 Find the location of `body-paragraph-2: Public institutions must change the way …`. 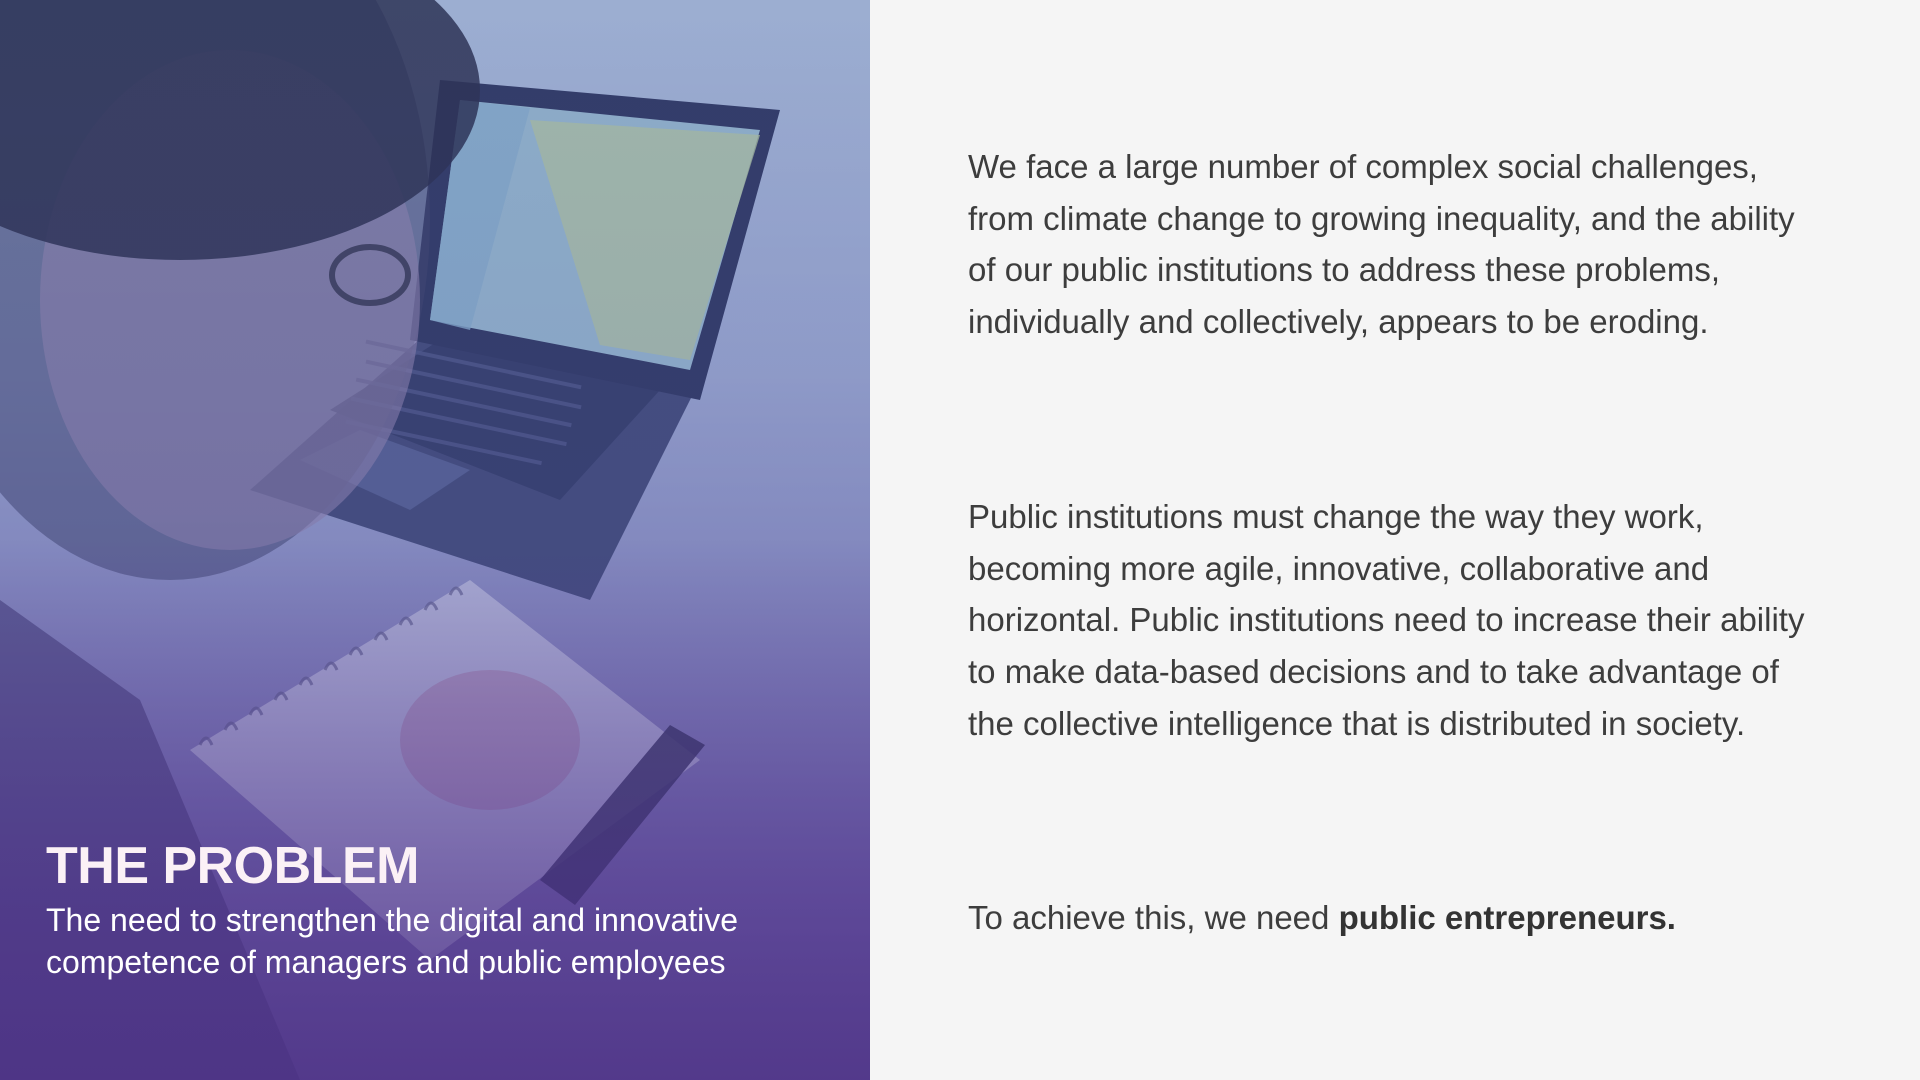

body-paragraph-2: Public institutions must change the way … is located at coordinates (1386, 620).